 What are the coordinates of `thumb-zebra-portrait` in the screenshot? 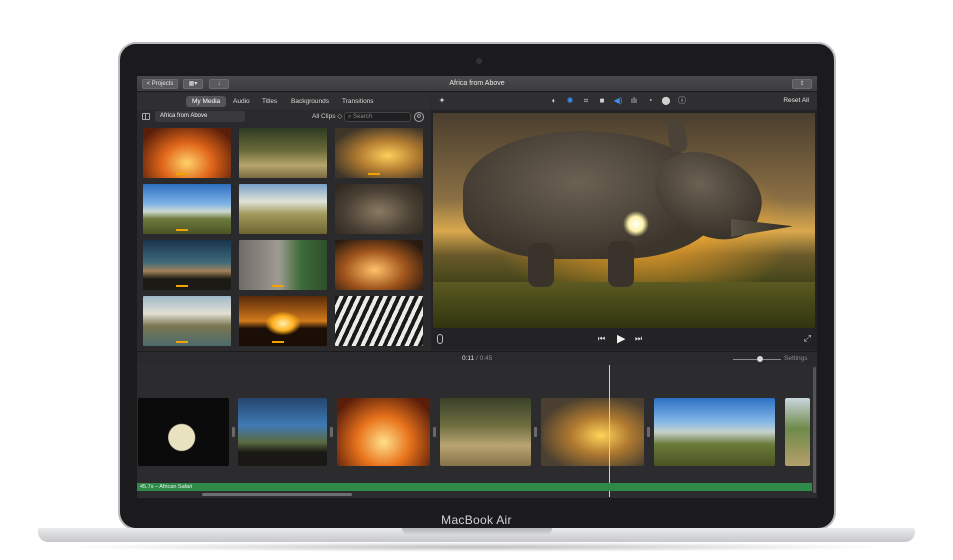 It's located at (379, 321).